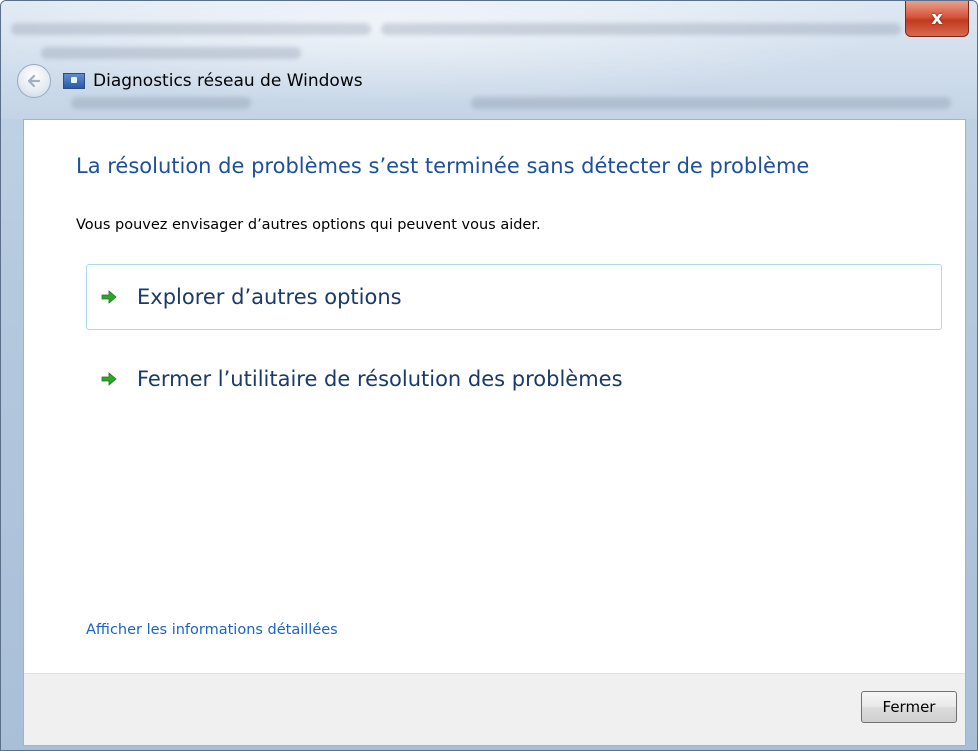 The height and width of the screenshot is (751, 978). Describe the element at coordinates (909, 707) in the screenshot. I see `close-button: Fermer` at that location.